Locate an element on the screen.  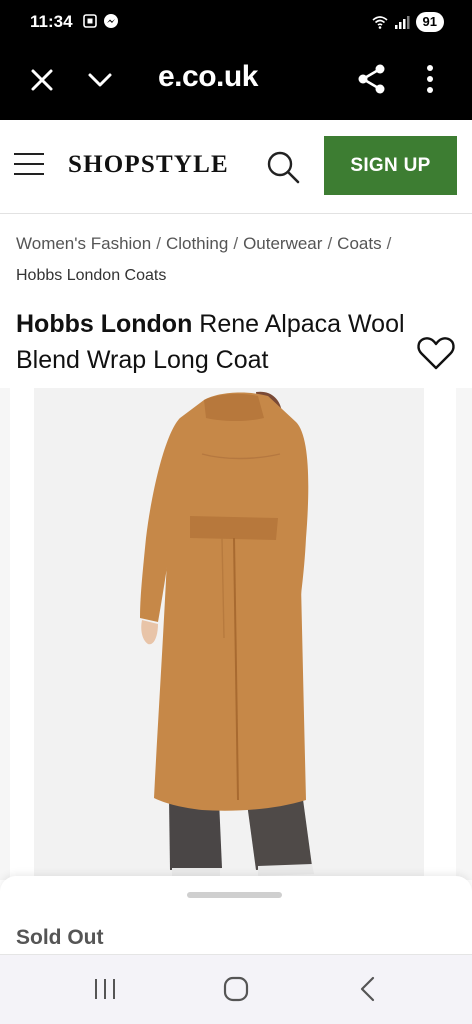
search-icon is located at coordinates (283, 167).